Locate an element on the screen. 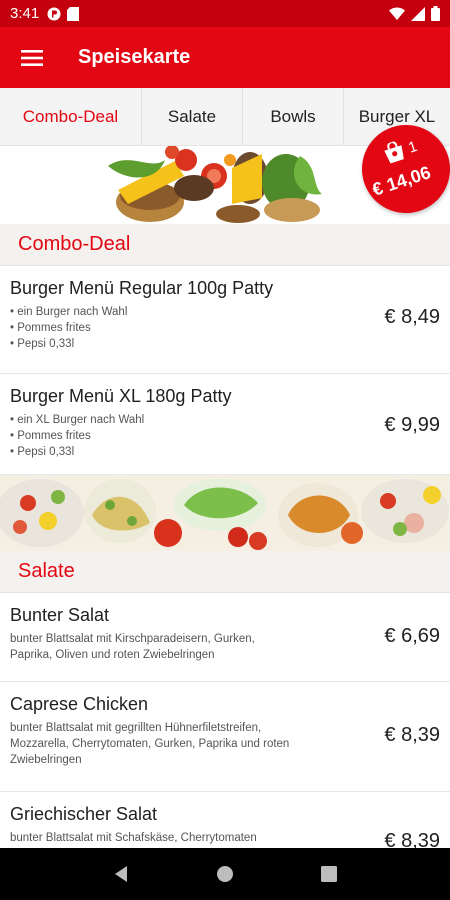 The image size is (450, 900). system-navigation-bar is located at coordinates (225, 874).